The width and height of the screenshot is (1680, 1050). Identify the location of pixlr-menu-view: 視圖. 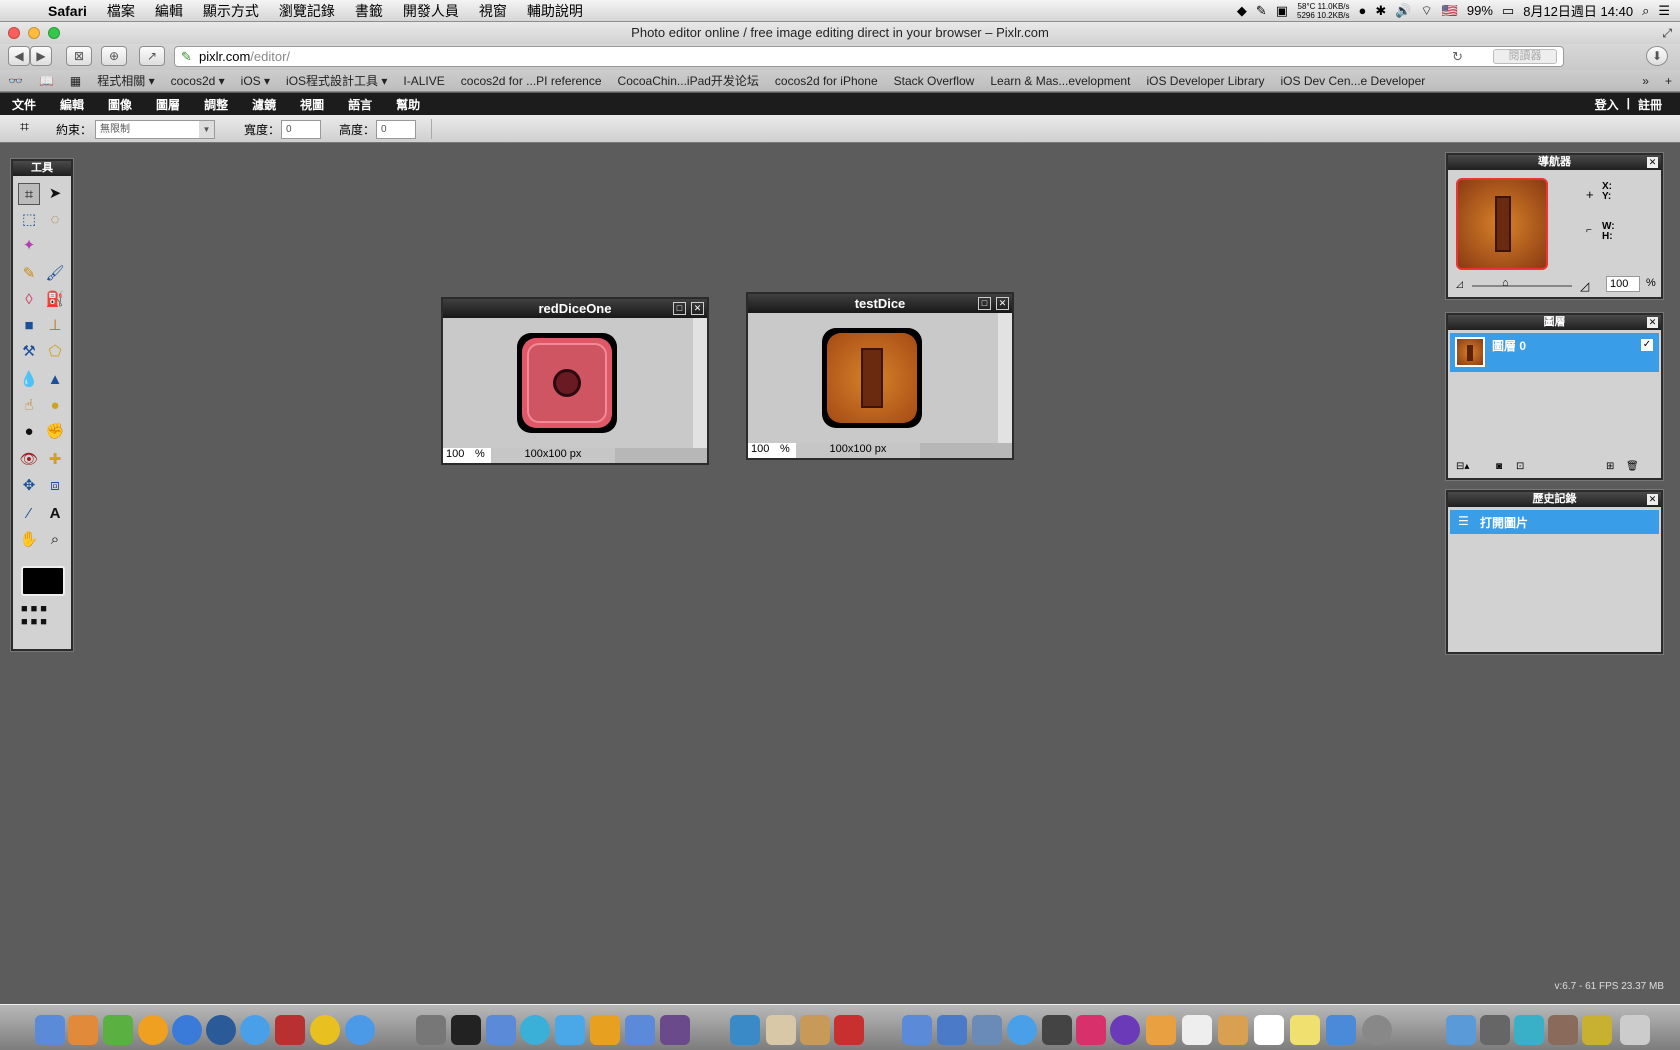
(312, 104).